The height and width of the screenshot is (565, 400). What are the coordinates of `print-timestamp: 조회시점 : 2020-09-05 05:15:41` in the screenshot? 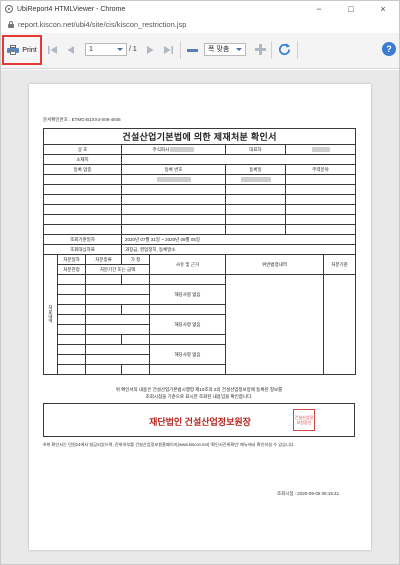 It's located at (308, 493).